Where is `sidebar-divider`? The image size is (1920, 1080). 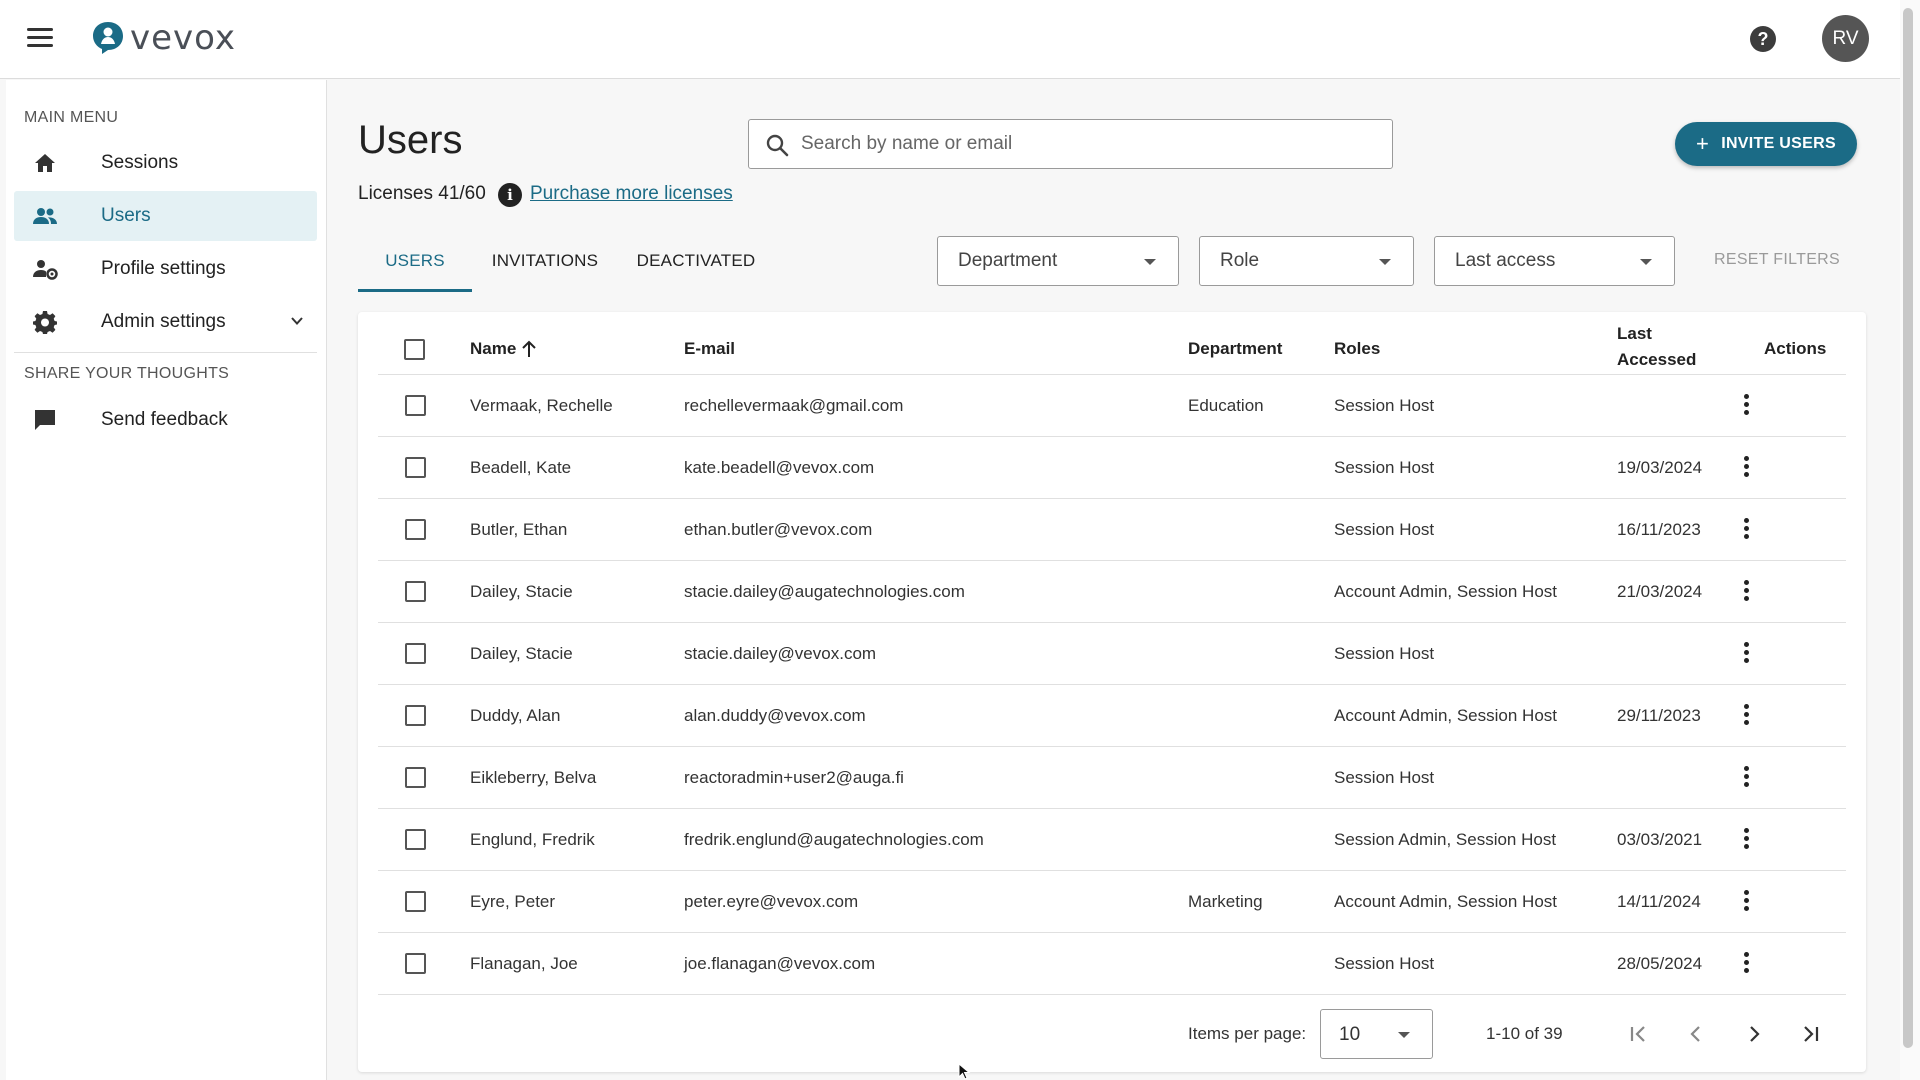
sidebar-divider is located at coordinates (165, 352).